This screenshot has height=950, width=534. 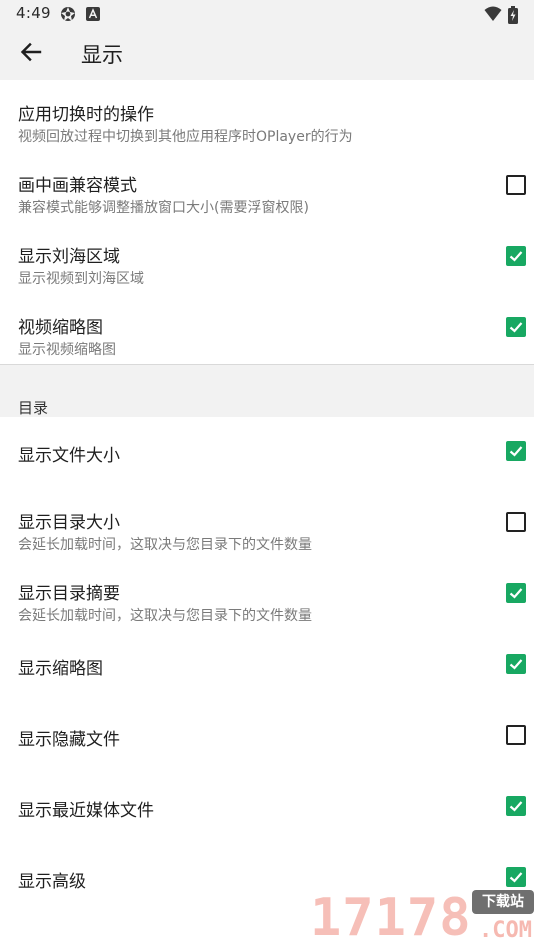 I want to click on setting-title: 画中画兼容模式, so click(x=77, y=186).